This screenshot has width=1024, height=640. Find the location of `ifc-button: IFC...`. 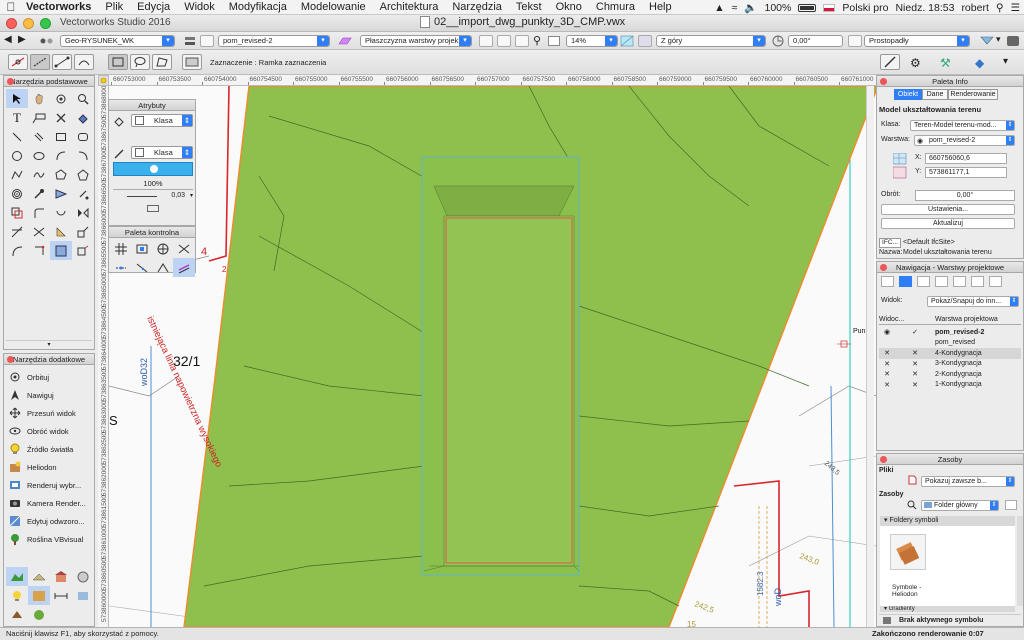

ifc-button: IFC... is located at coordinates (890, 243).